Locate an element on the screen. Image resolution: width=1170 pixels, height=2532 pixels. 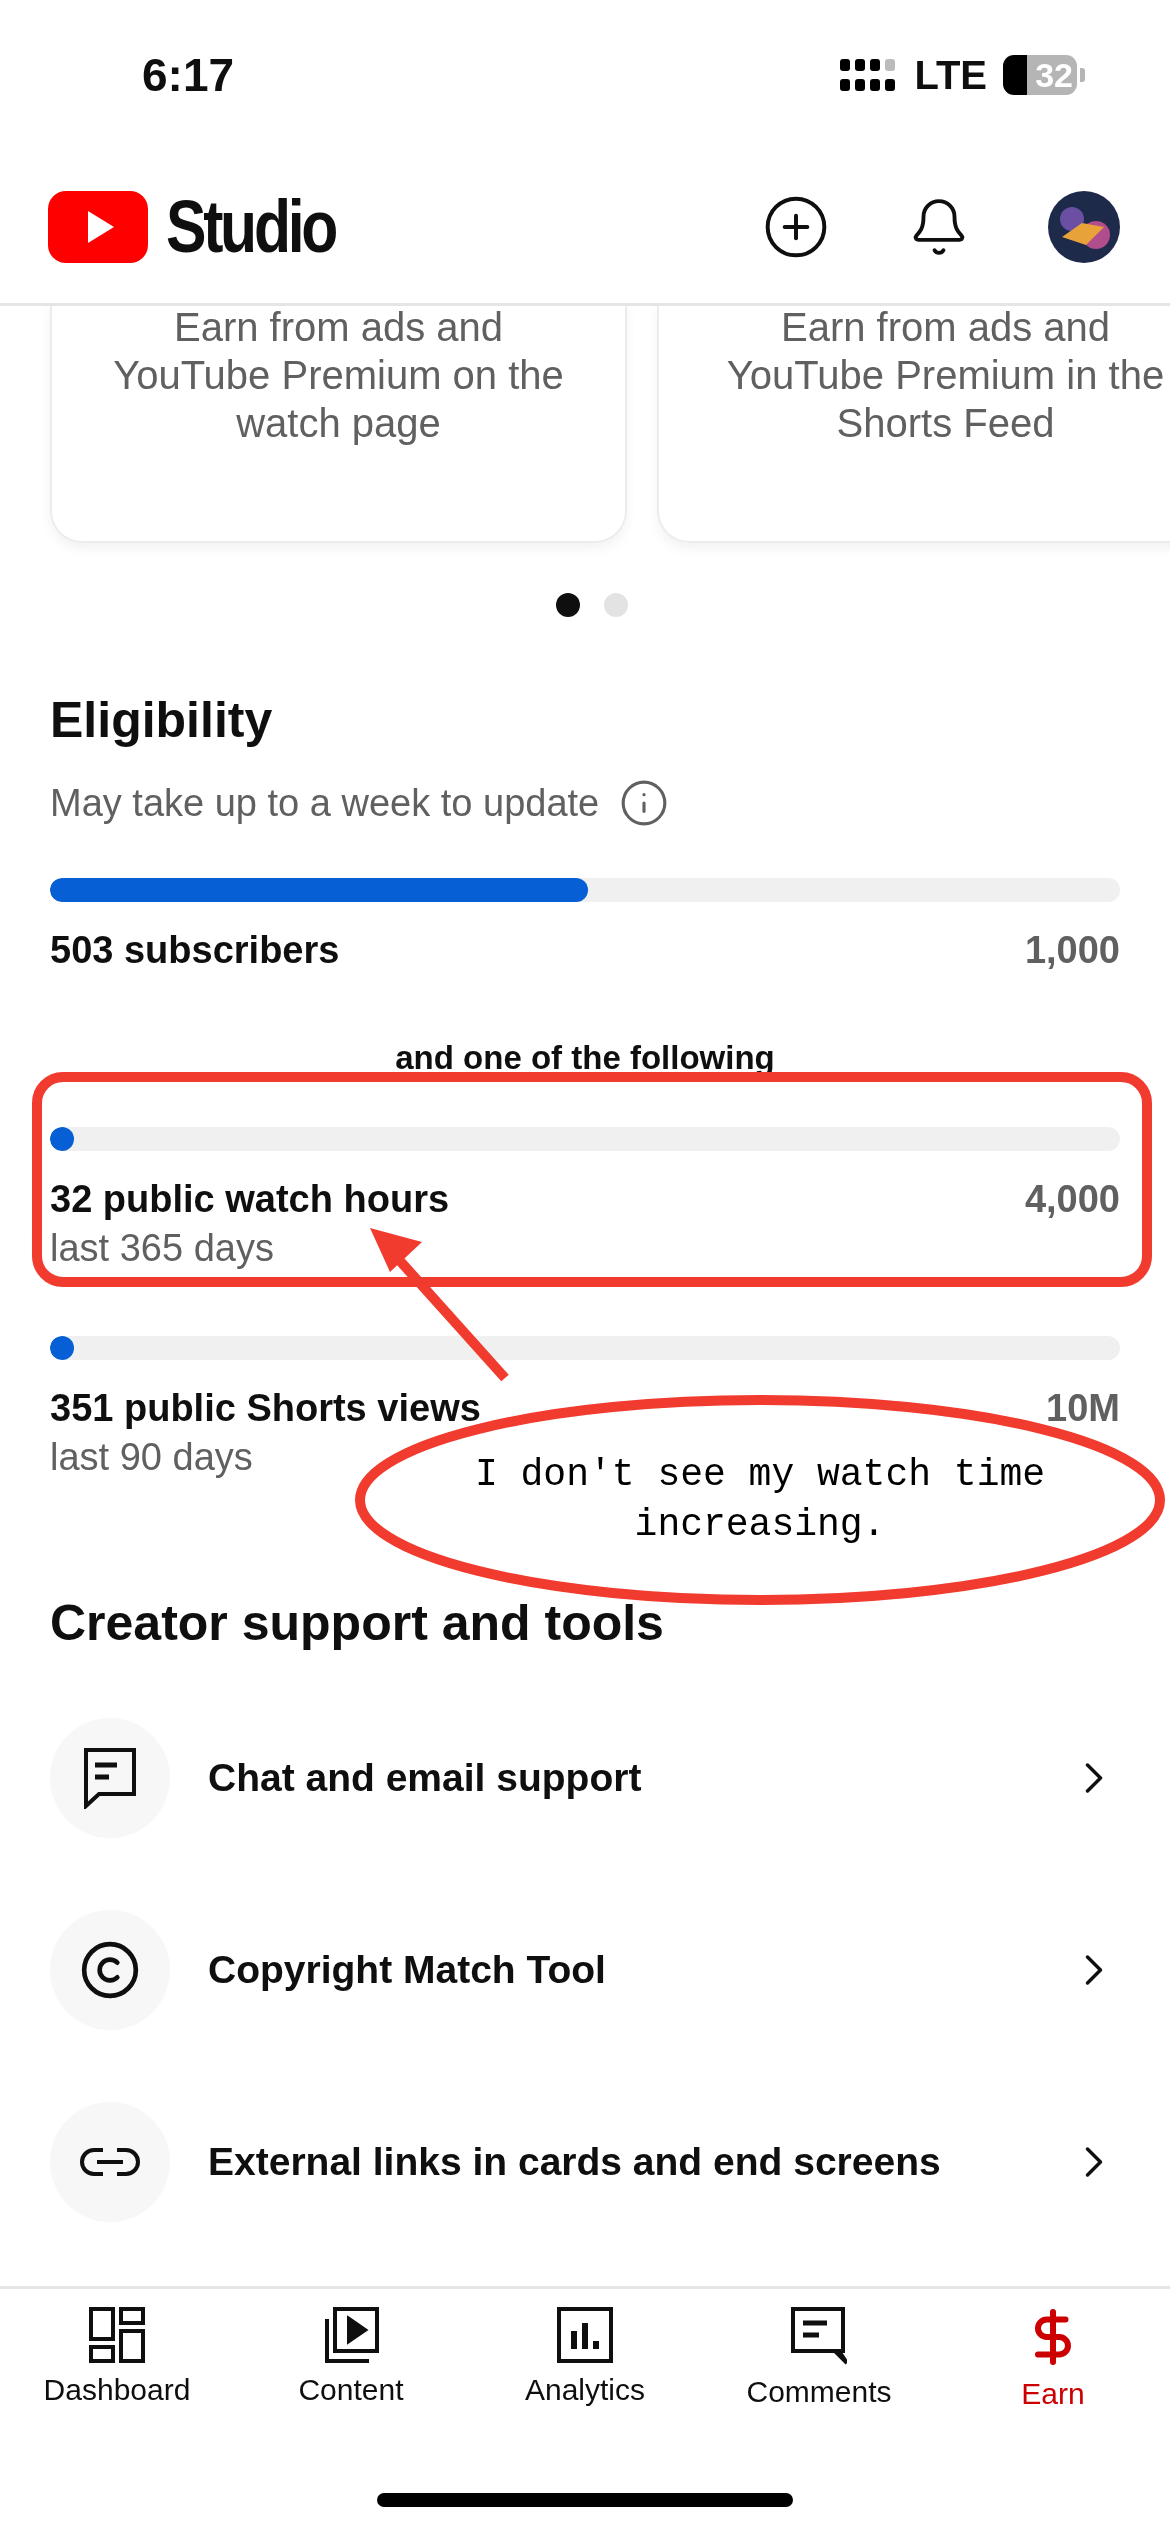
nav-tab: Analytics is located at coordinates (585, 2357).